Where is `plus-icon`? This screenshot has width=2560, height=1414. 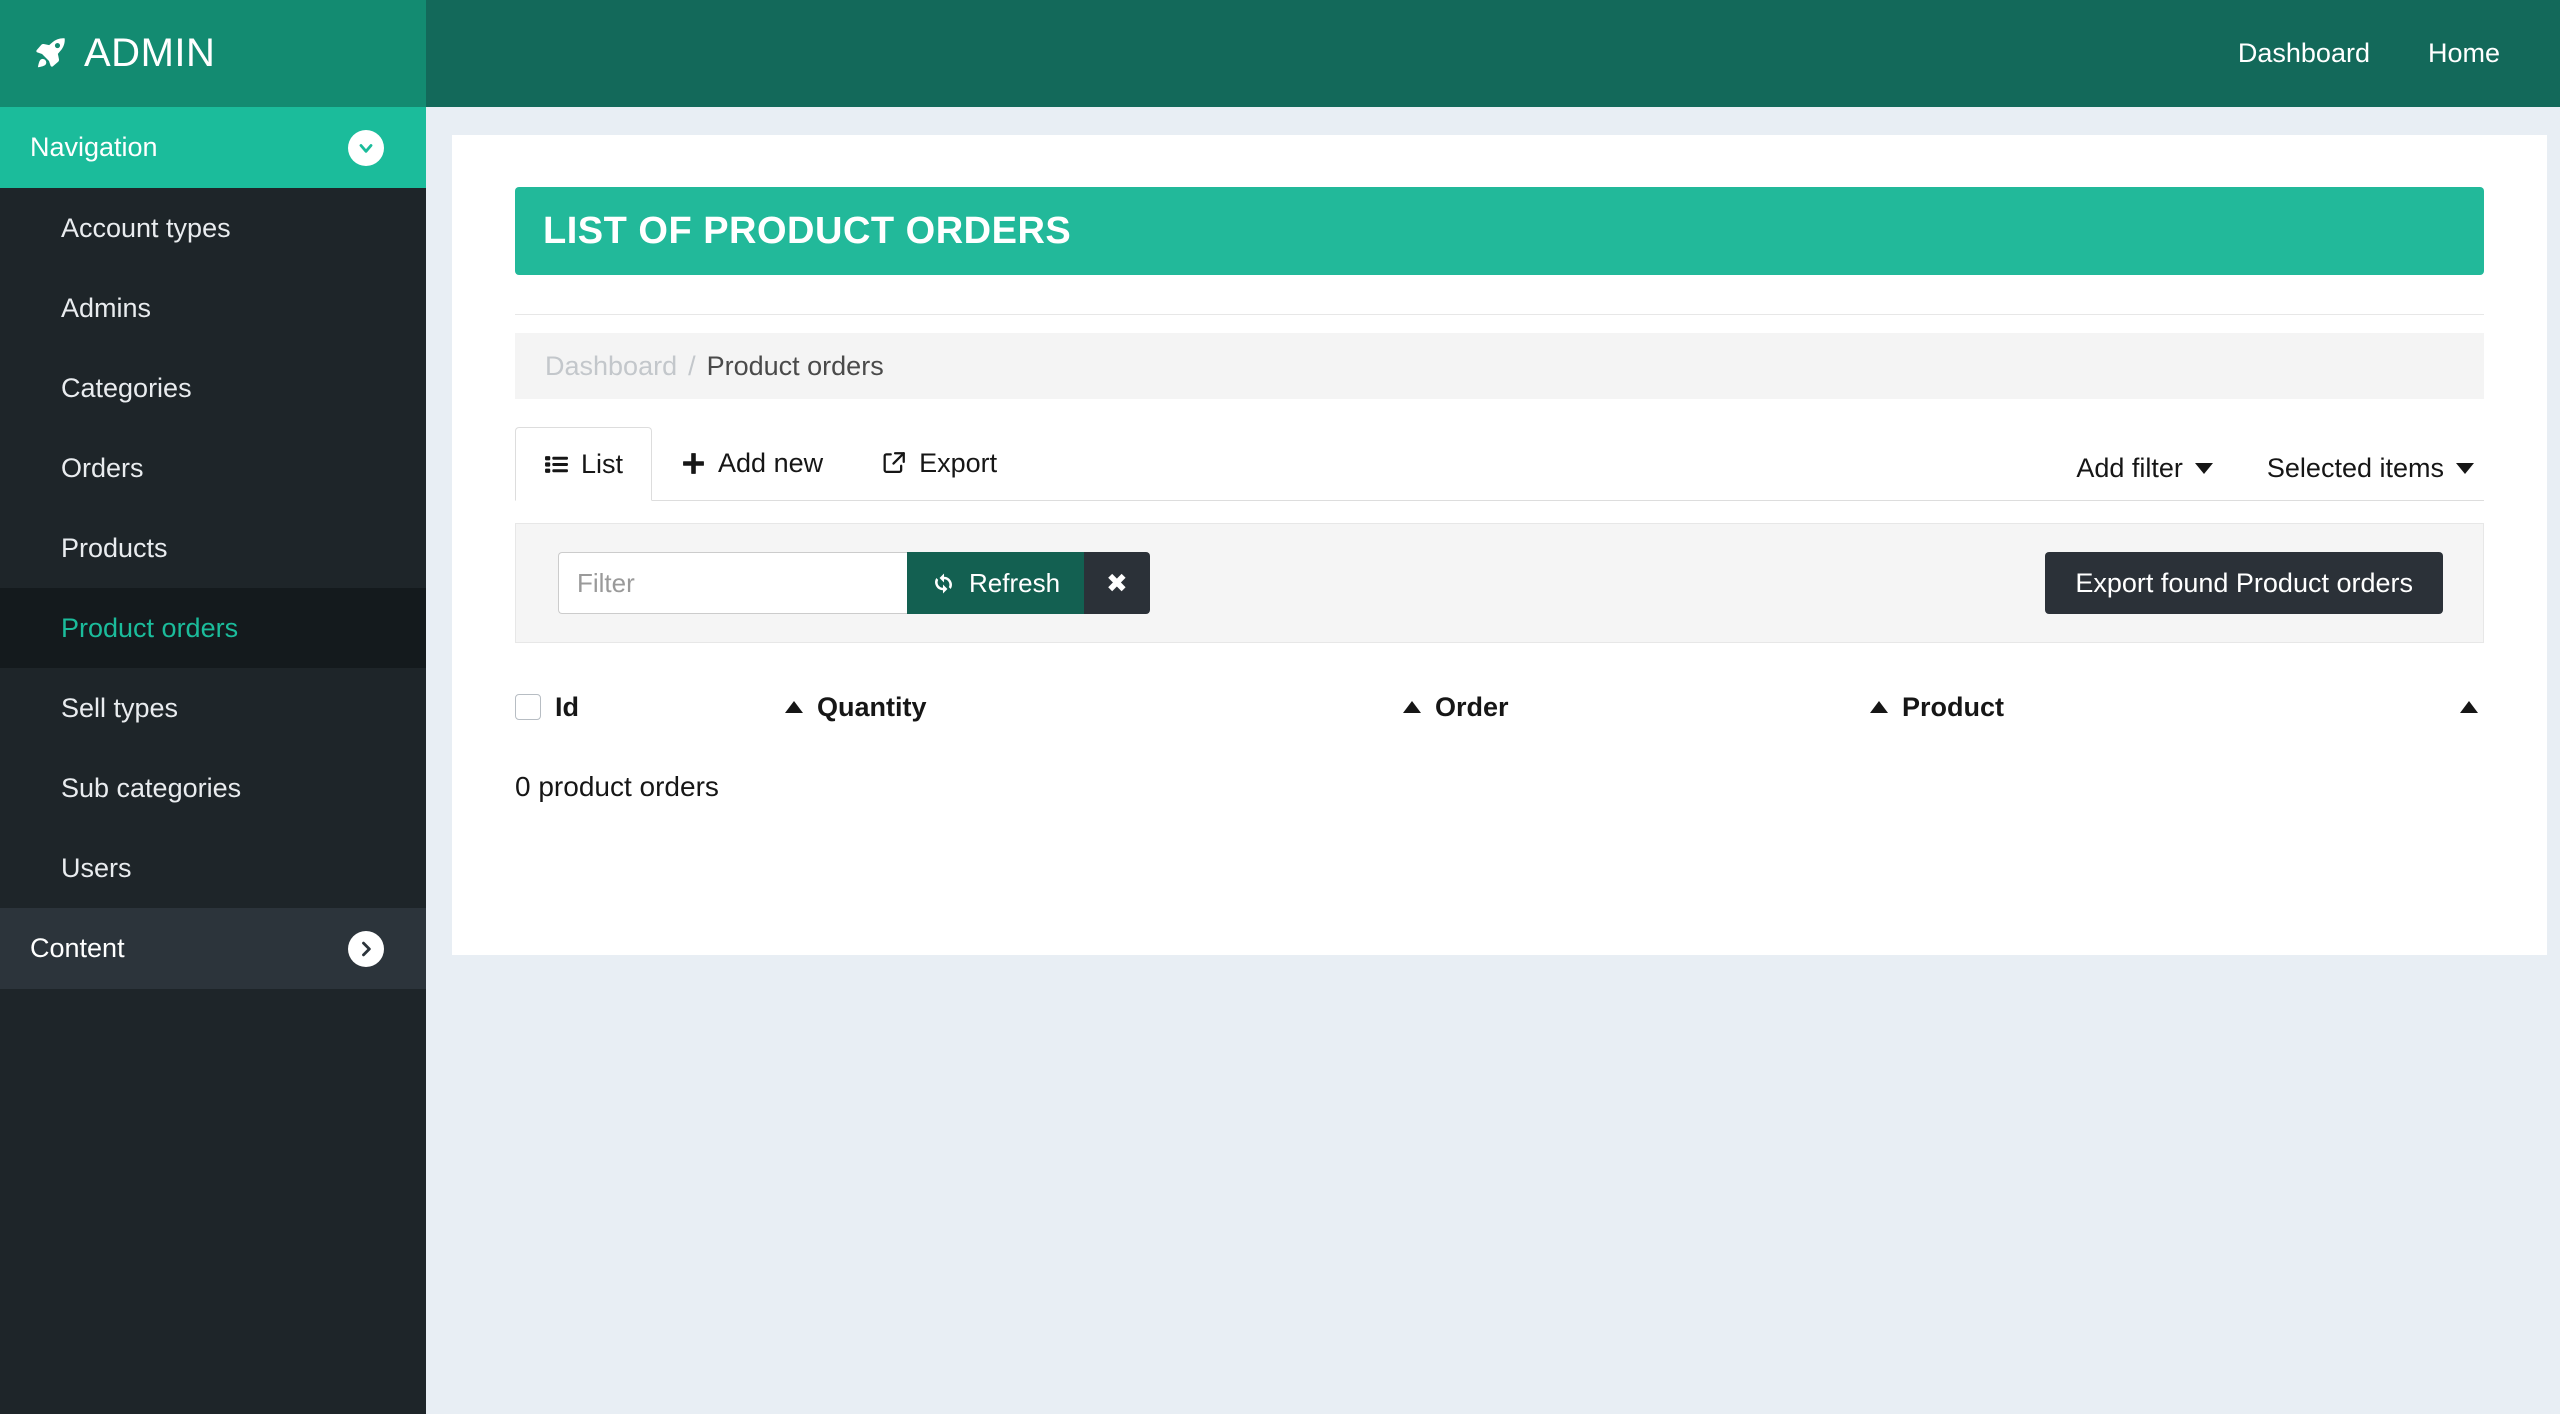
plus-icon is located at coordinates (693, 463).